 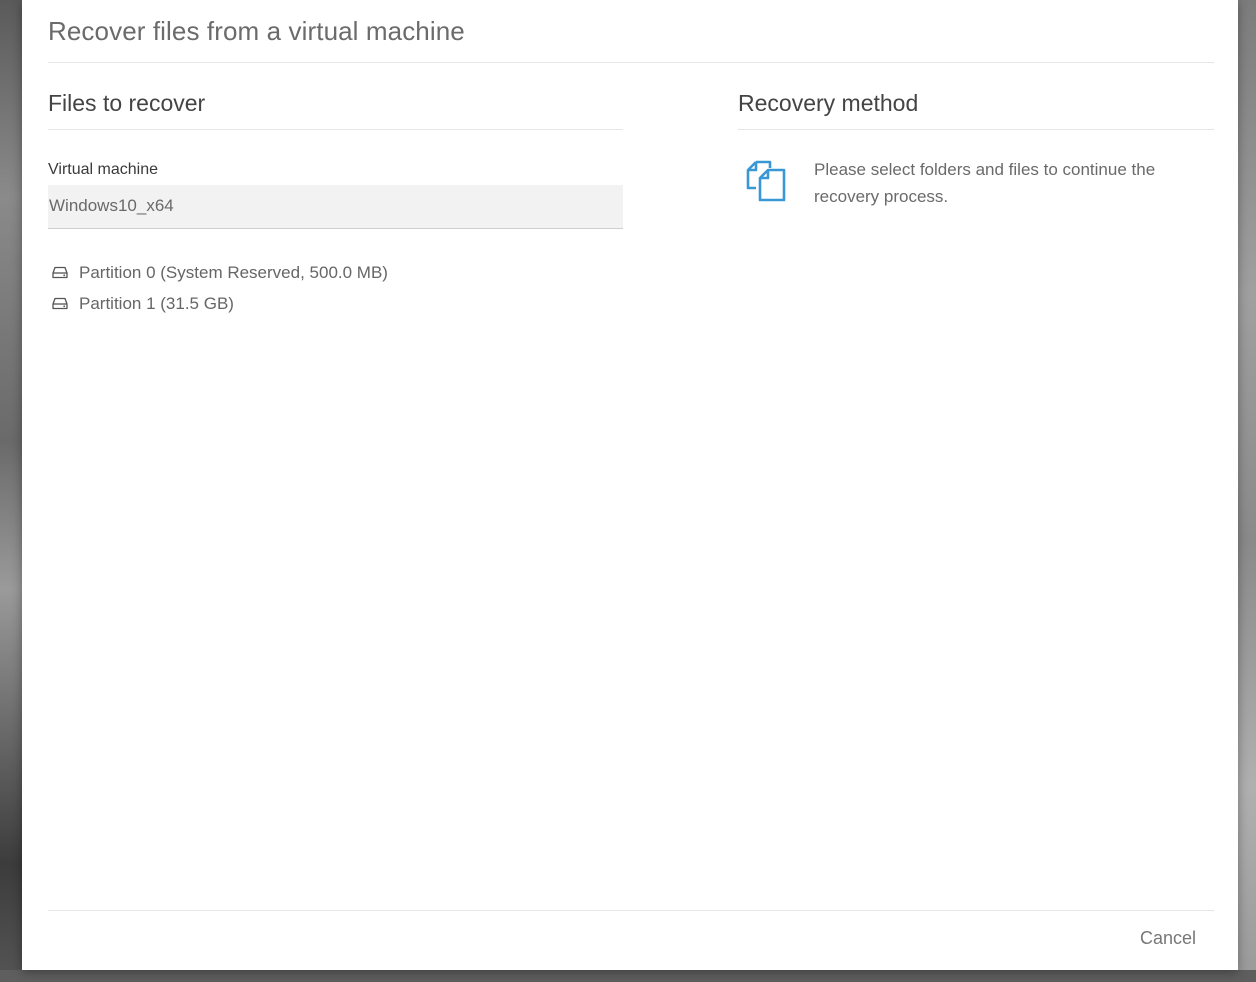 What do you see at coordinates (1168, 938) in the screenshot?
I see `cancel-button: Cancel` at bounding box center [1168, 938].